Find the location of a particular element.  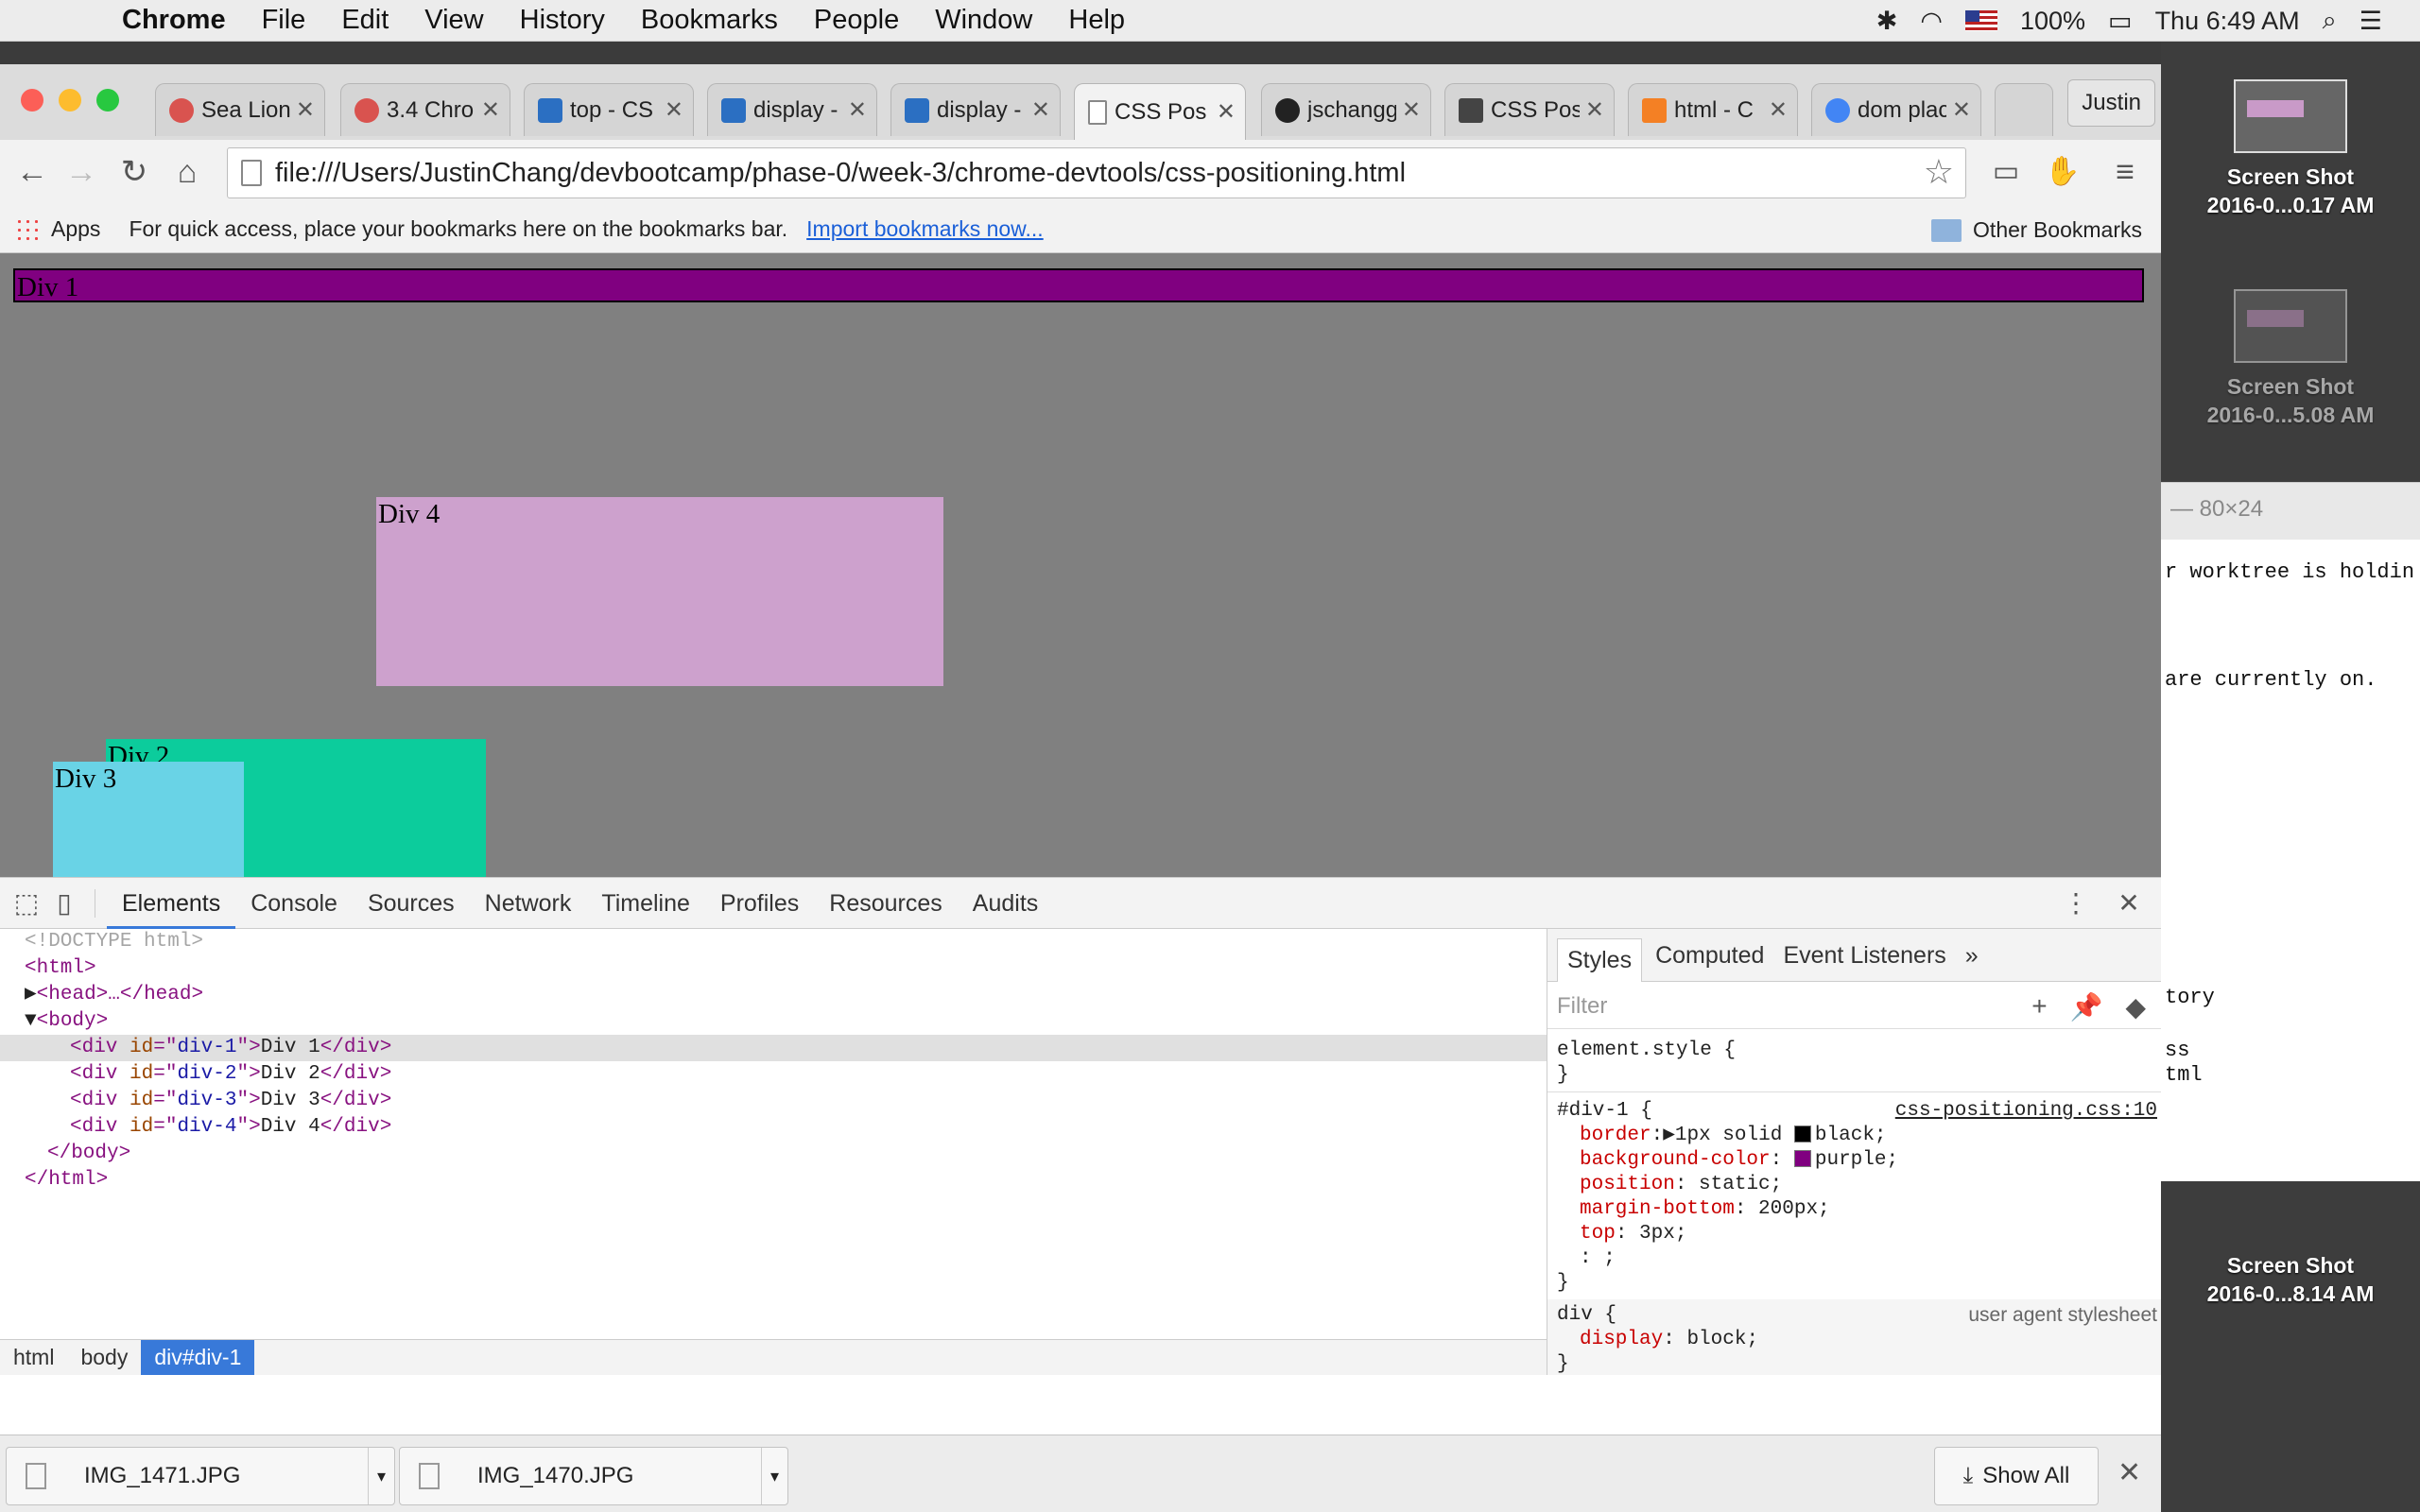

new-declaration-editor: : ; is located at coordinates (1598, 1258).